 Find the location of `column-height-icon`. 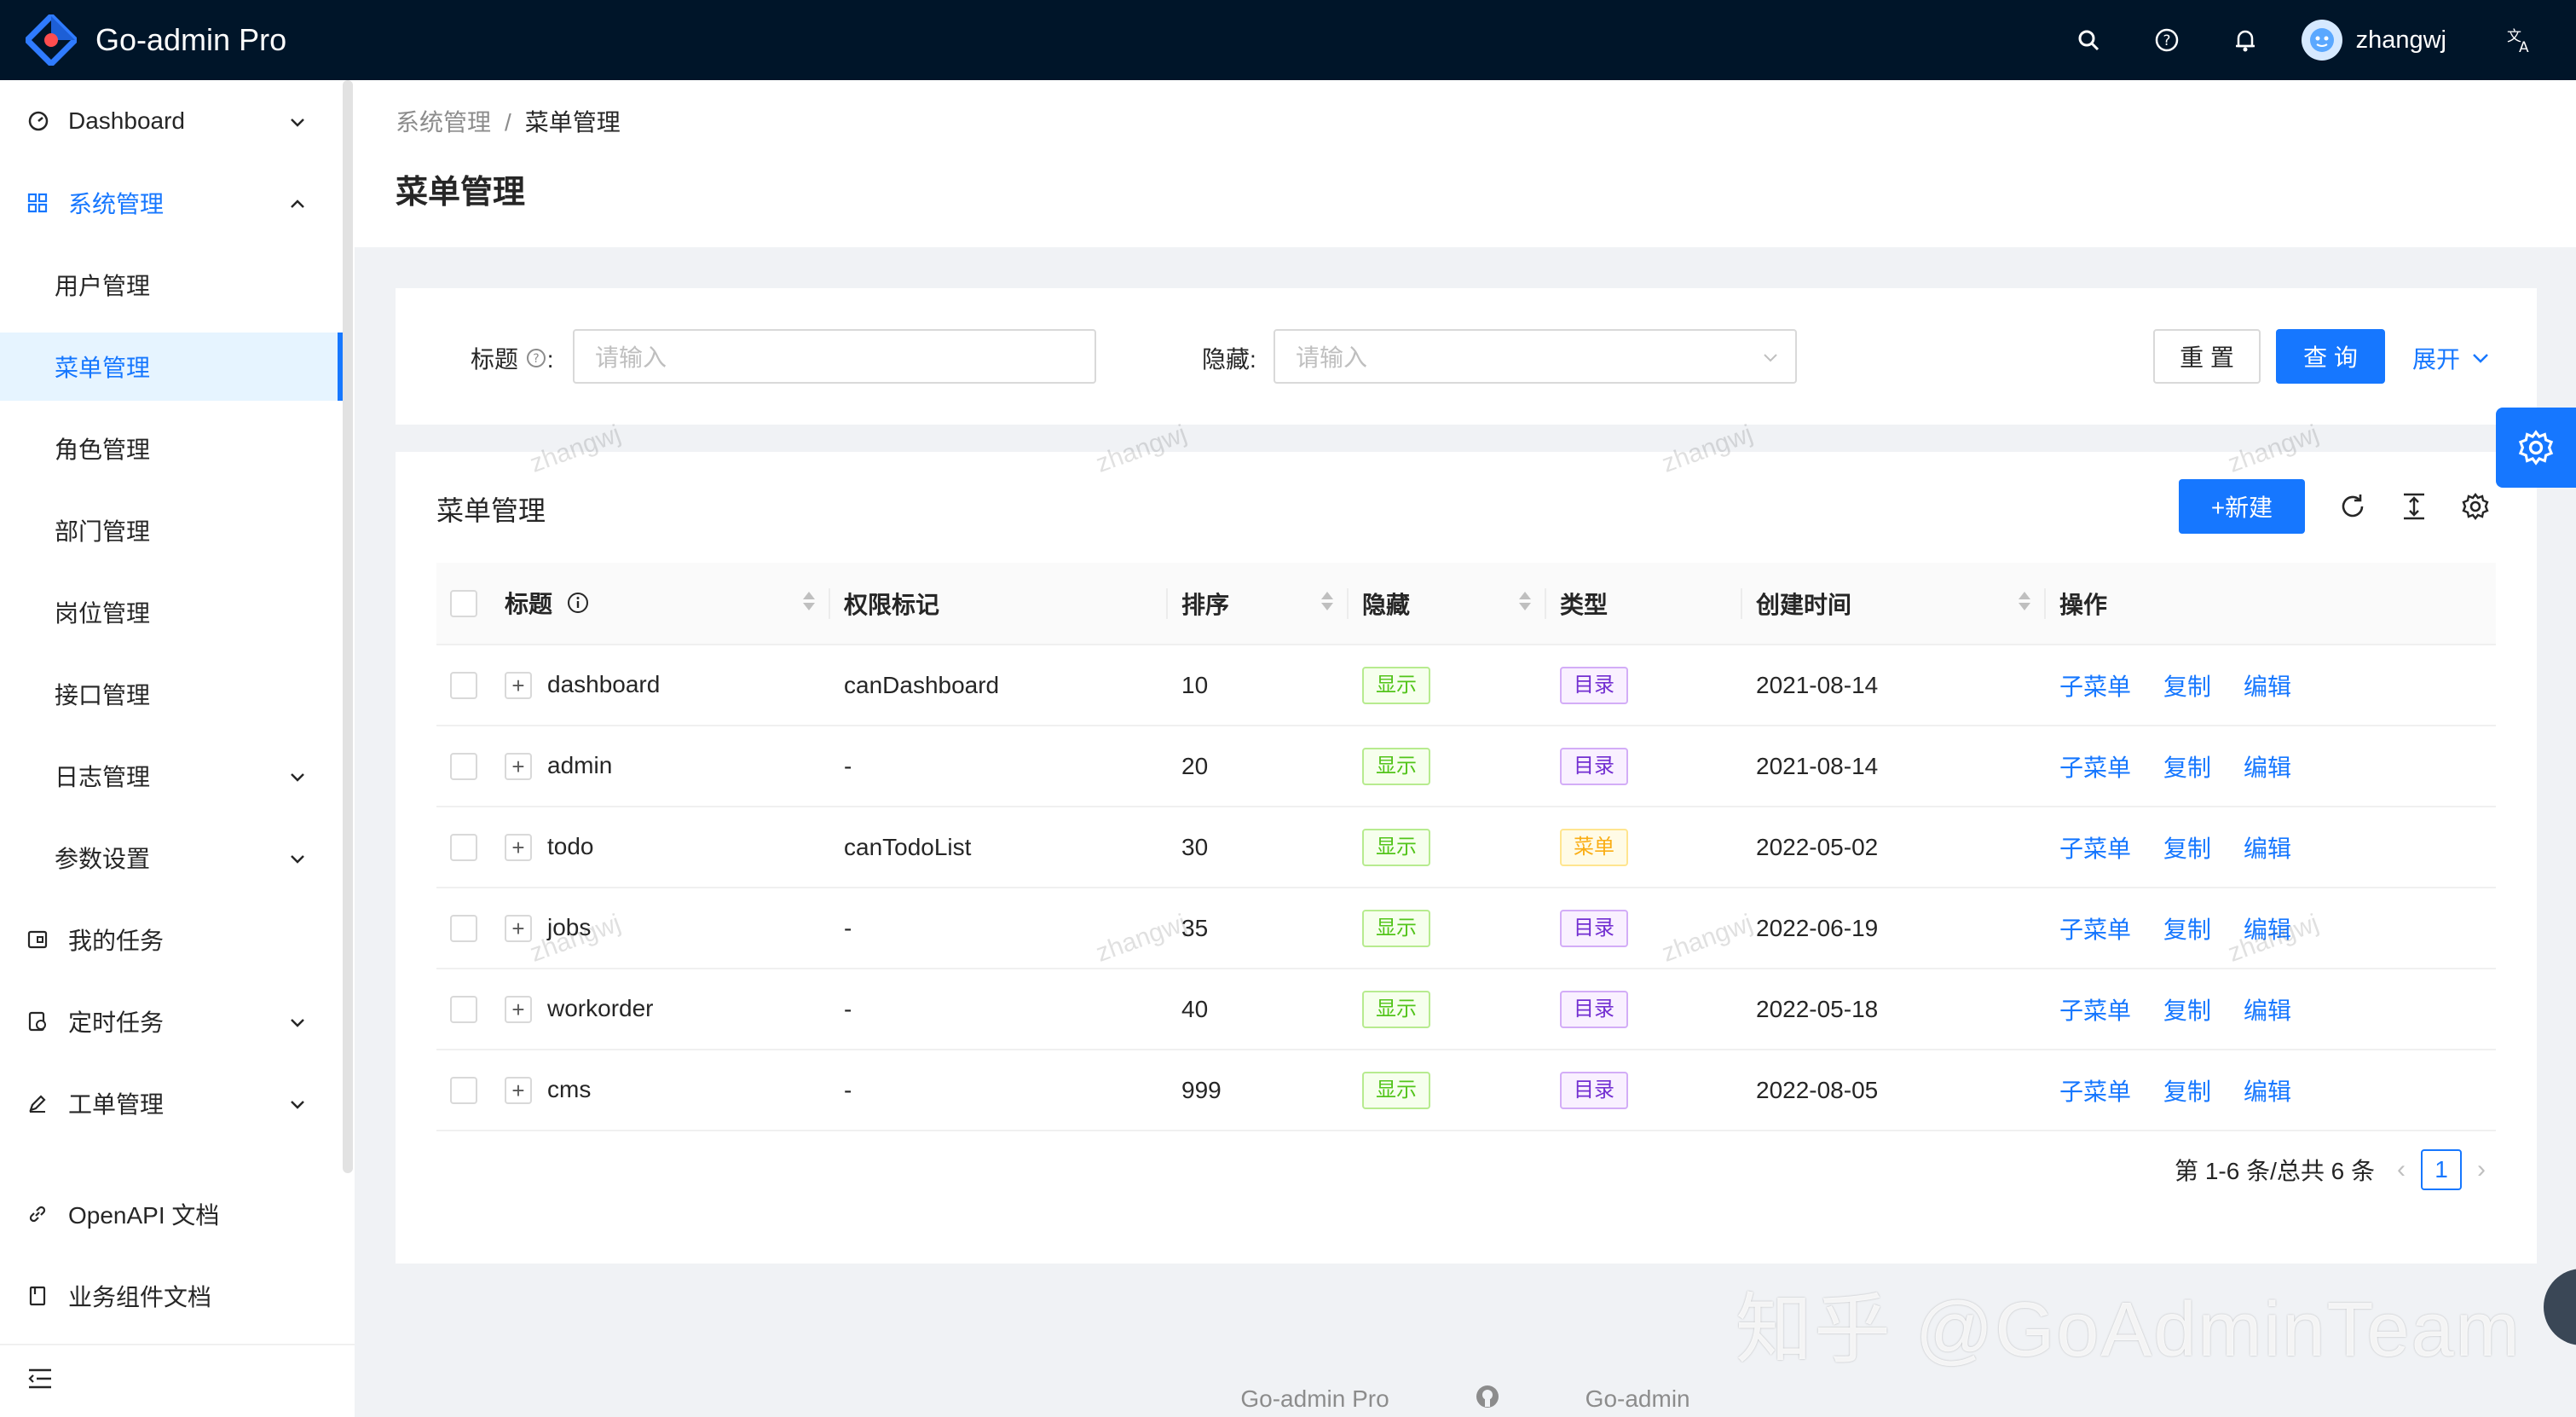

column-height-icon is located at coordinates (2414, 506).